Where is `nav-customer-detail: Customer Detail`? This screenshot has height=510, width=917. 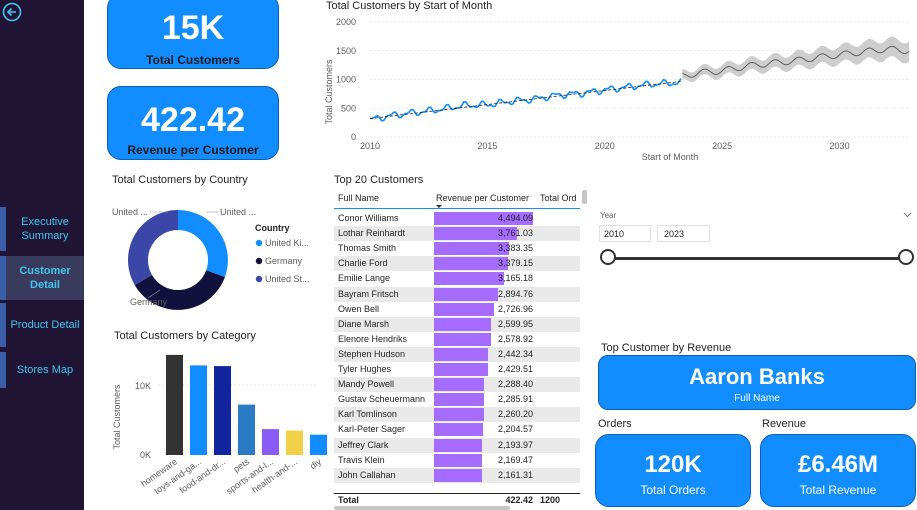
nav-customer-detail: Customer Detail is located at coordinates (42, 278).